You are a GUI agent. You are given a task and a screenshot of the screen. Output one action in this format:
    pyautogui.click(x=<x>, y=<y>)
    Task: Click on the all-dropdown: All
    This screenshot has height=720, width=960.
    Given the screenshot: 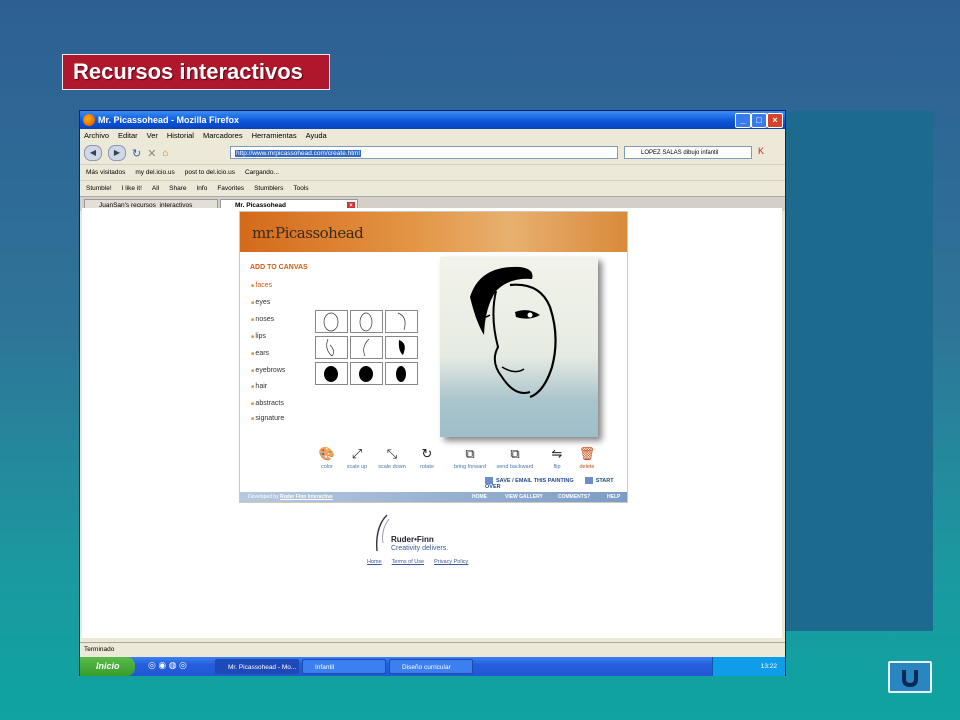 What is the action you would take?
    pyautogui.click(x=155, y=188)
    